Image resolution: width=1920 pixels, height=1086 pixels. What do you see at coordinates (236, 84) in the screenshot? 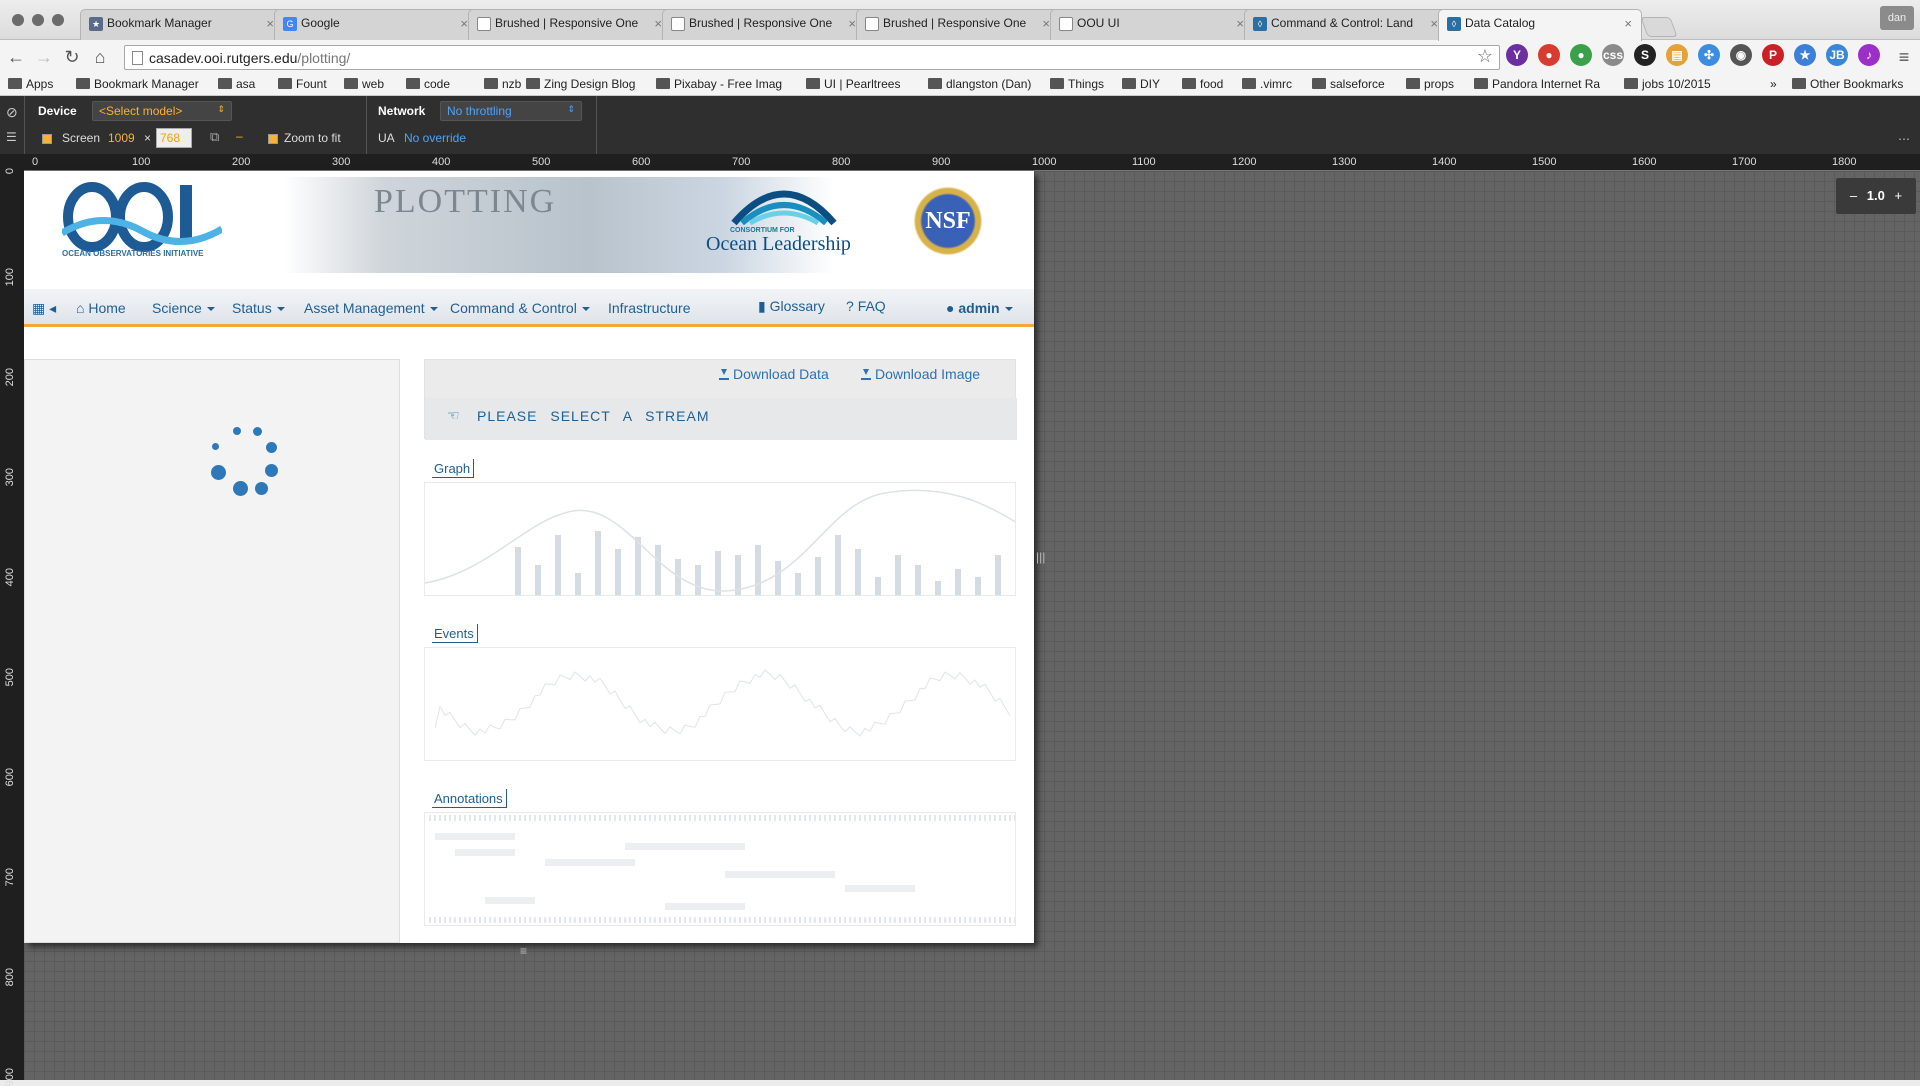
I see `bookmark-item: asa` at bounding box center [236, 84].